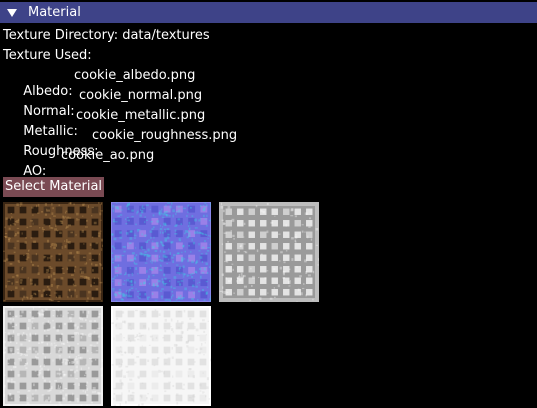  What do you see at coordinates (108, 155) in the screenshot?
I see `texture-filename: cookie_ao.png` at bounding box center [108, 155].